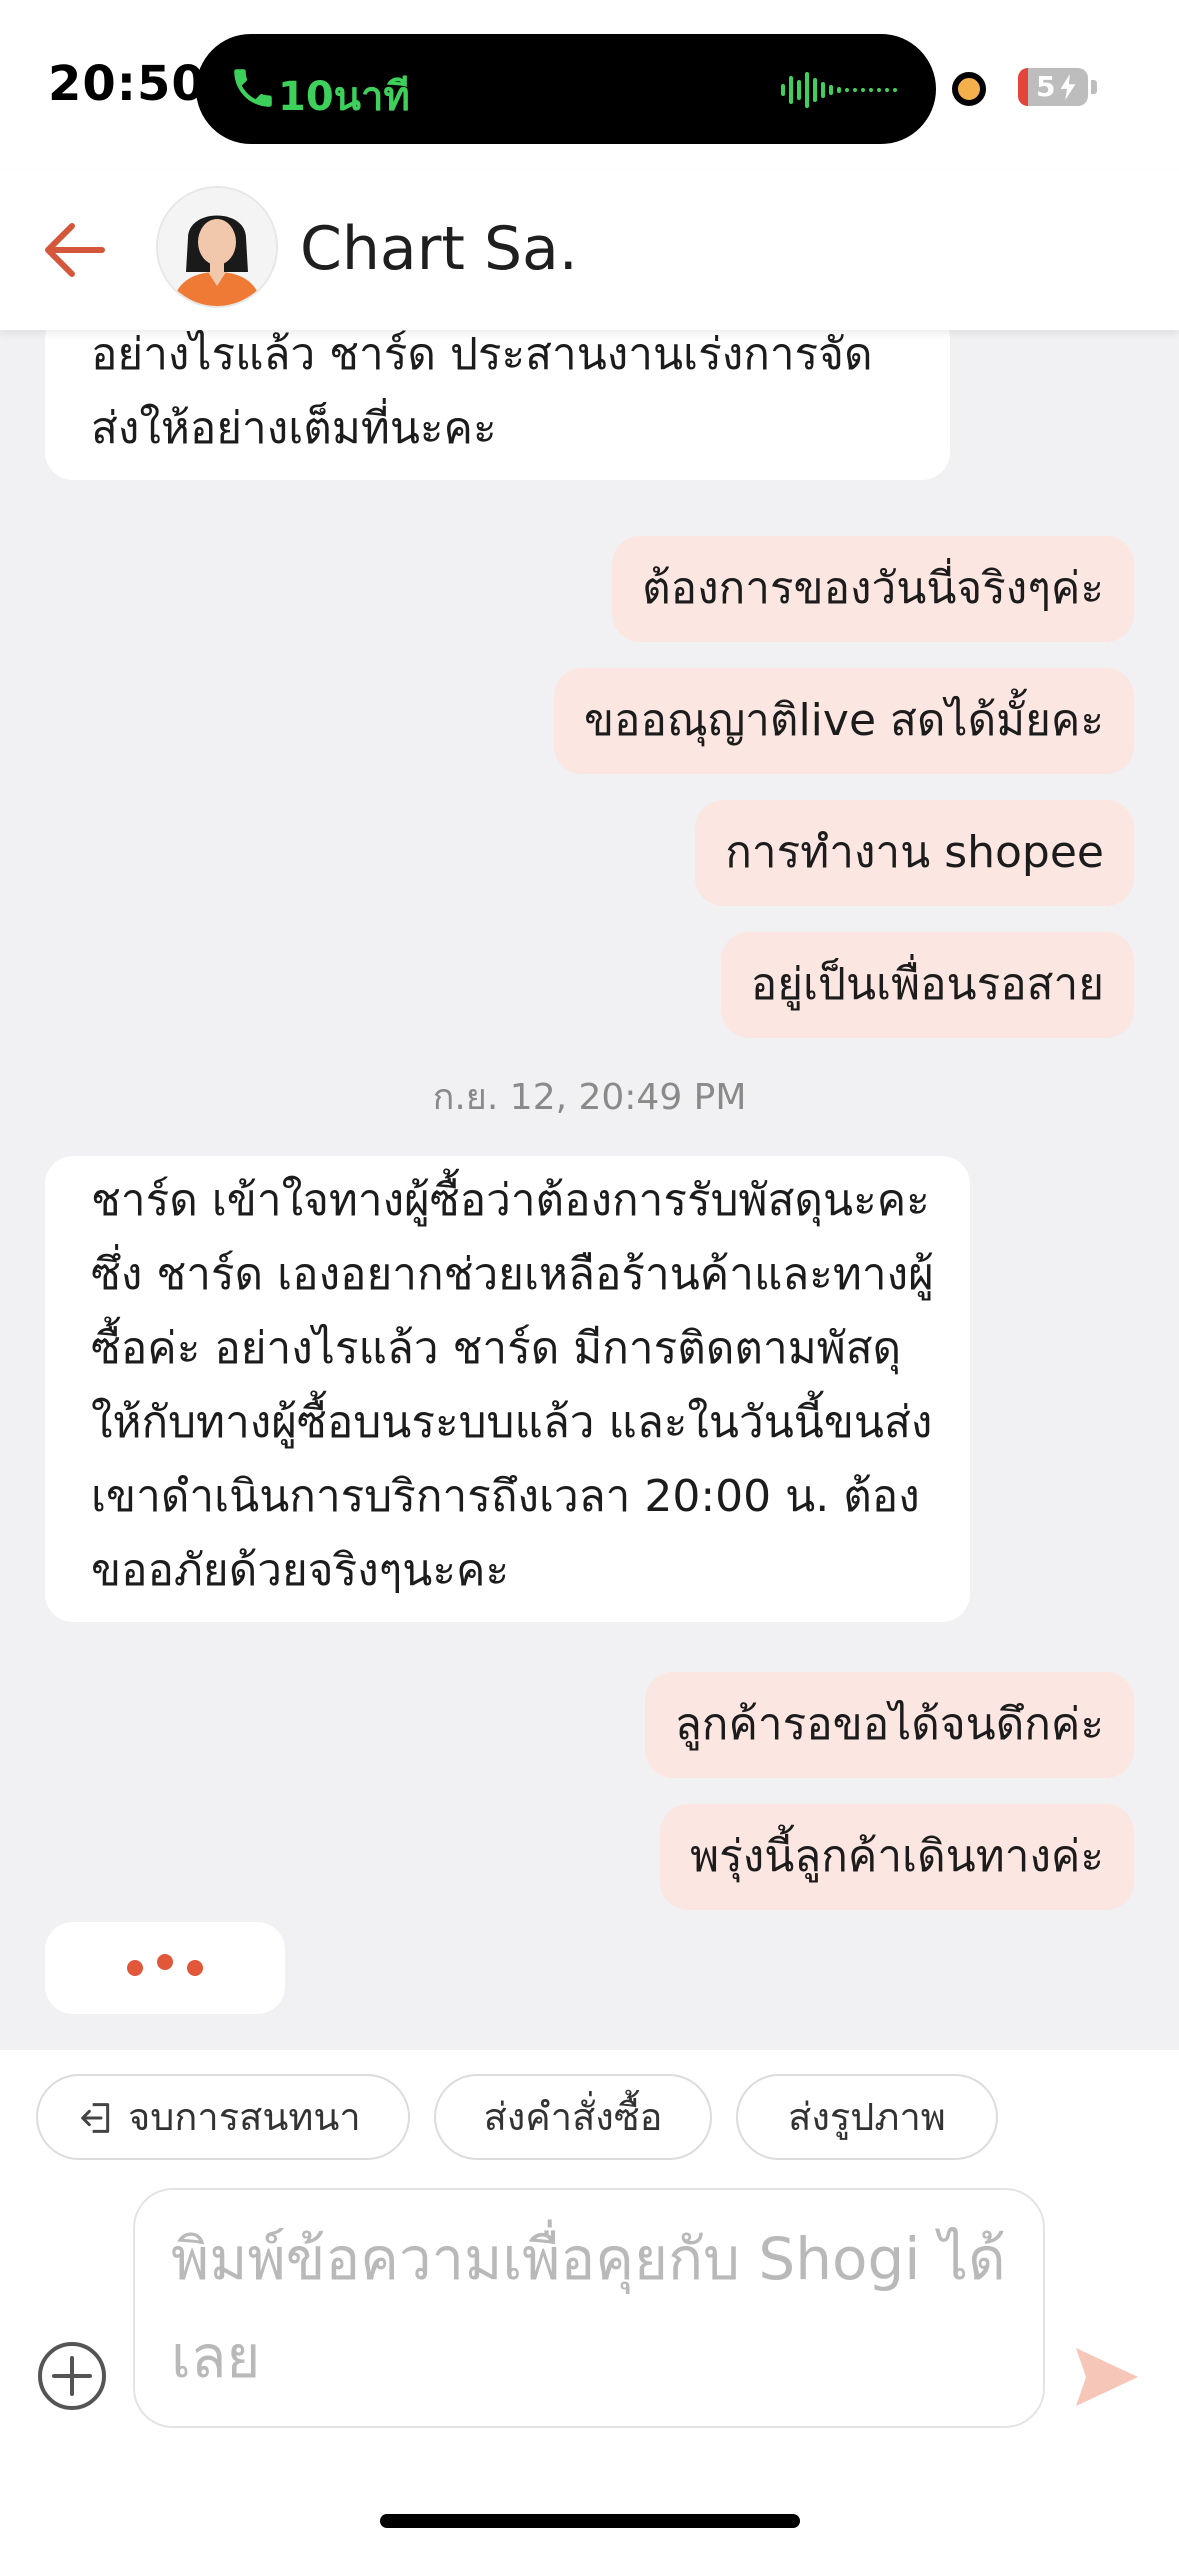  Describe the element at coordinates (344, 97) in the screenshot. I see `call-duration: 10นาที` at that location.